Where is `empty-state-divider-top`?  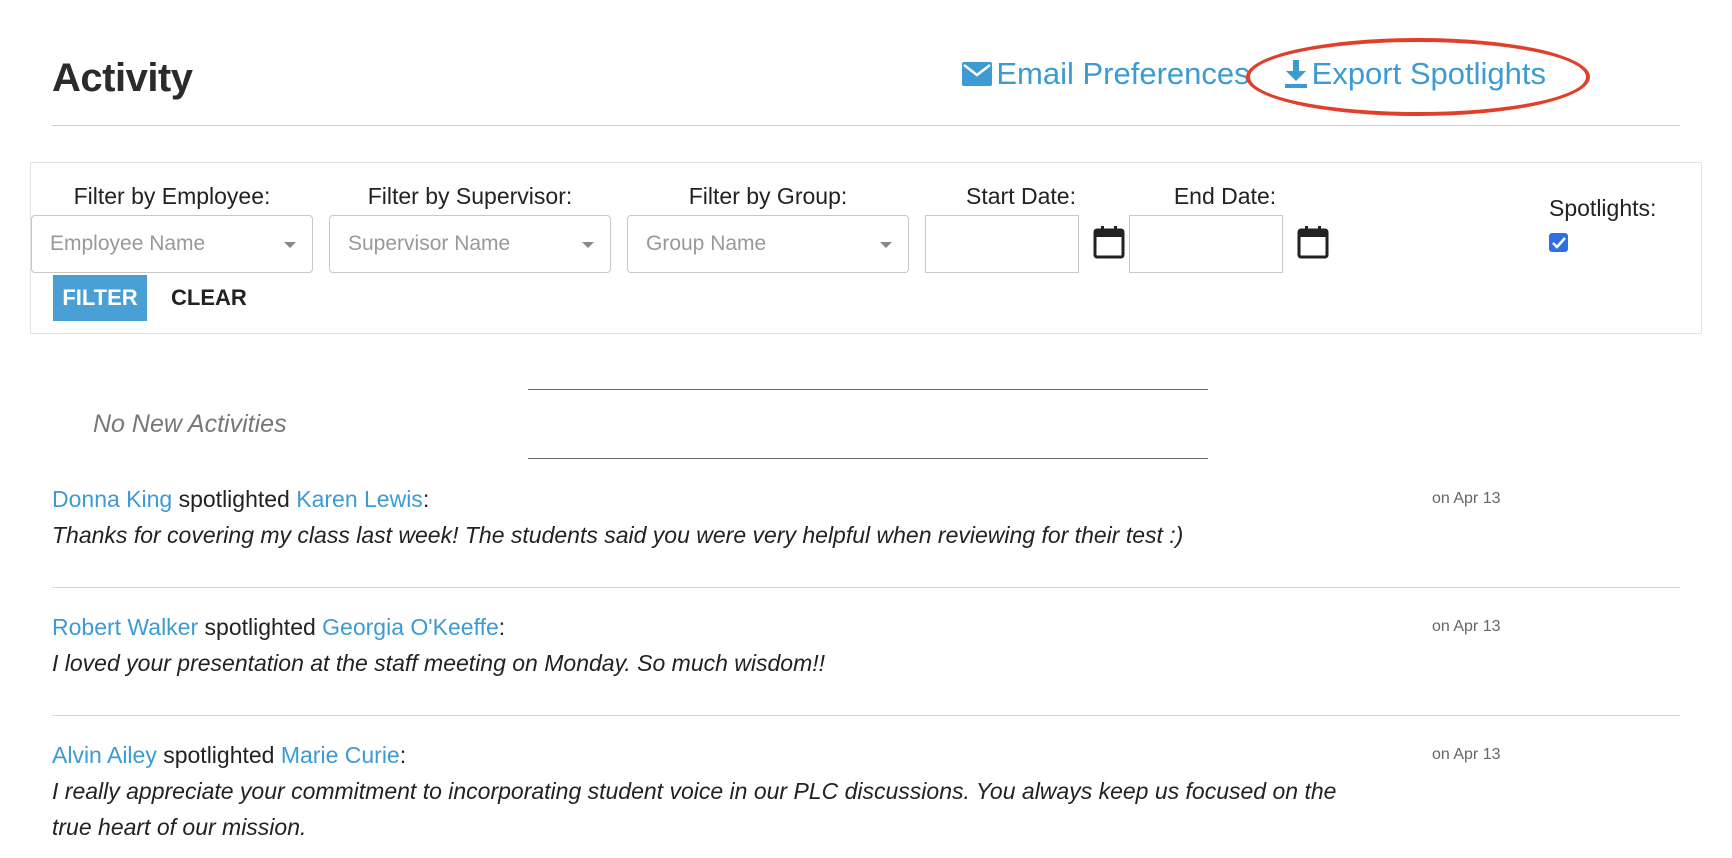
empty-state-divider-top is located at coordinates (868, 389).